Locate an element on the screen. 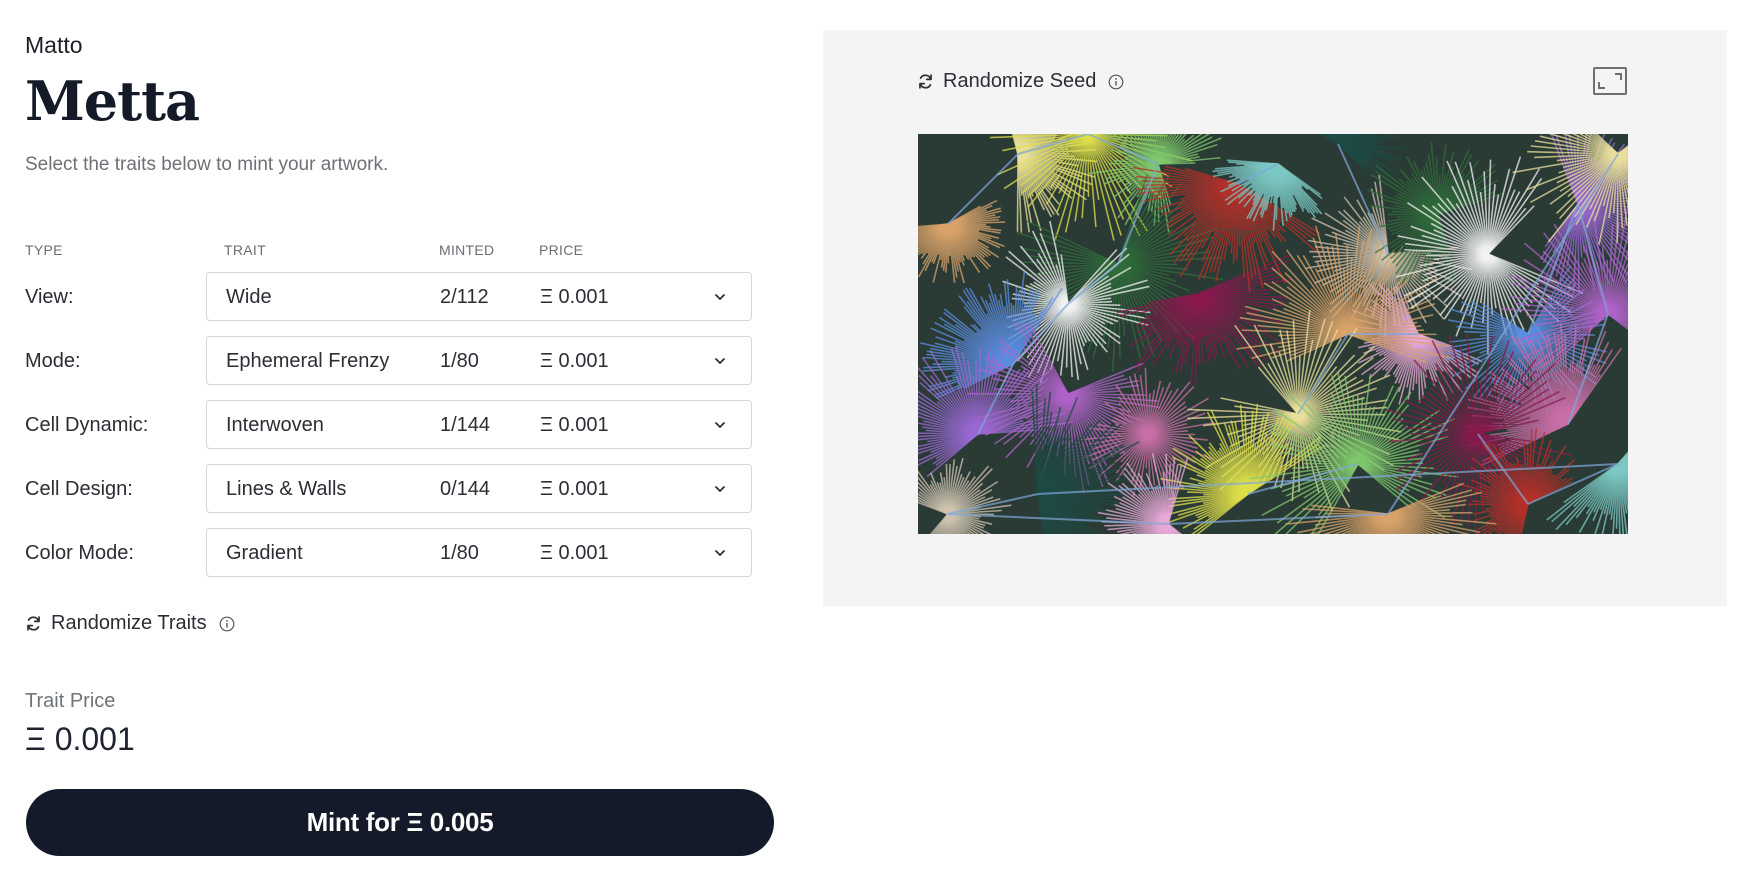 The height and width of the screenshot is (889, 1755). trait-value: Interwoven is located at coordinates (275, 425).